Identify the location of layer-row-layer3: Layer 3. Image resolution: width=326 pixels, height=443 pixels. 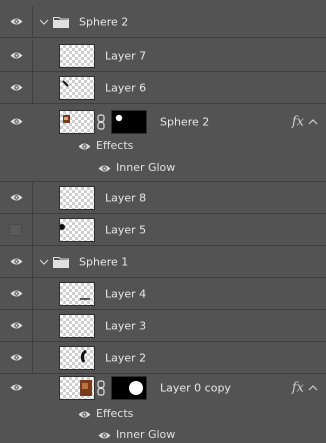
(163, 326).